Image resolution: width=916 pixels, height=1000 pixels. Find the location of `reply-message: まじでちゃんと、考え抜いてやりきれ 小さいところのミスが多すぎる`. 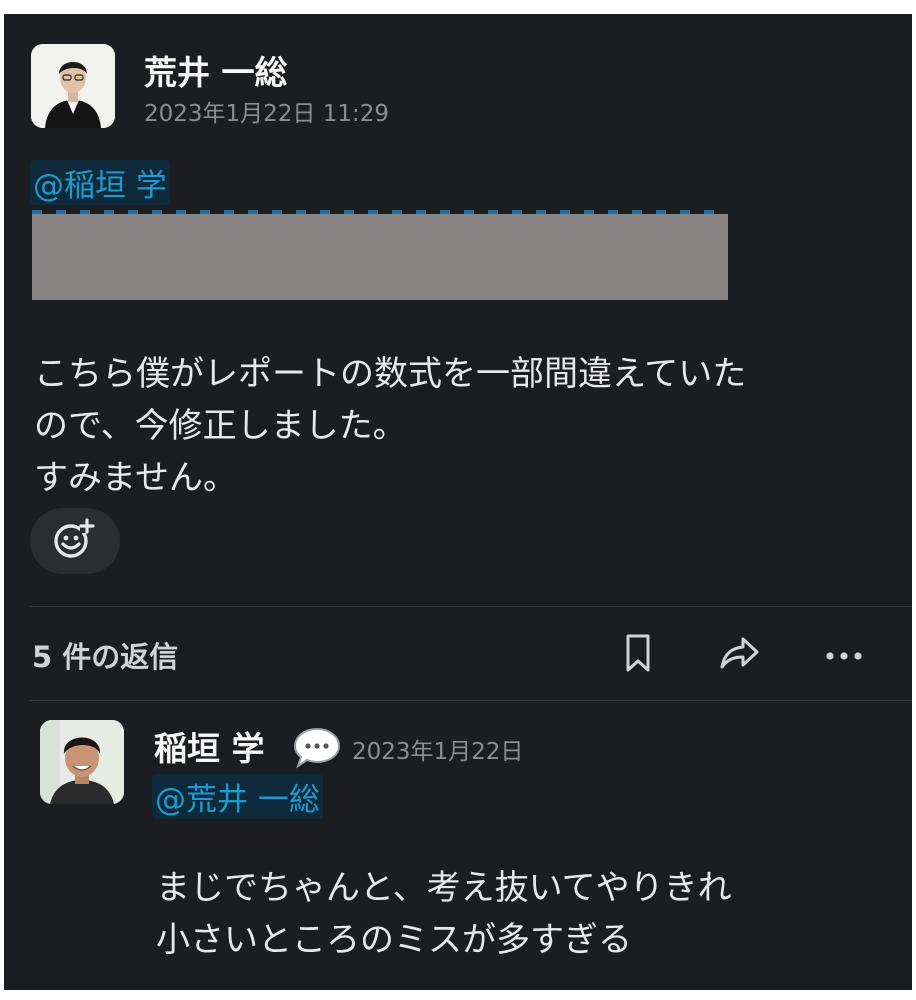

reply-message: まじでちゃんと、考え抜いてやりきれ 小さいところのミスが多すぎる is located at coordinates (444, 914).